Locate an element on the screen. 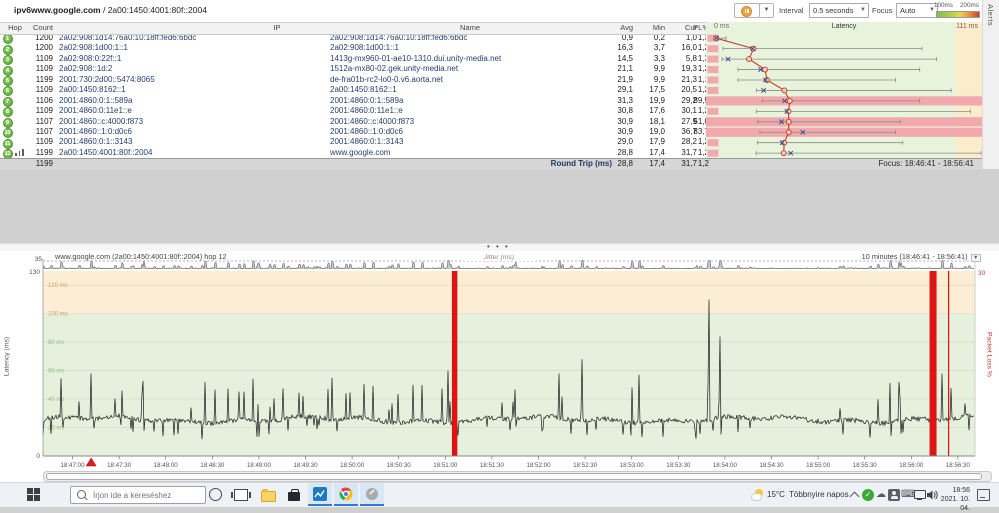  briefcase-icon is located at coordinates (294, 494).